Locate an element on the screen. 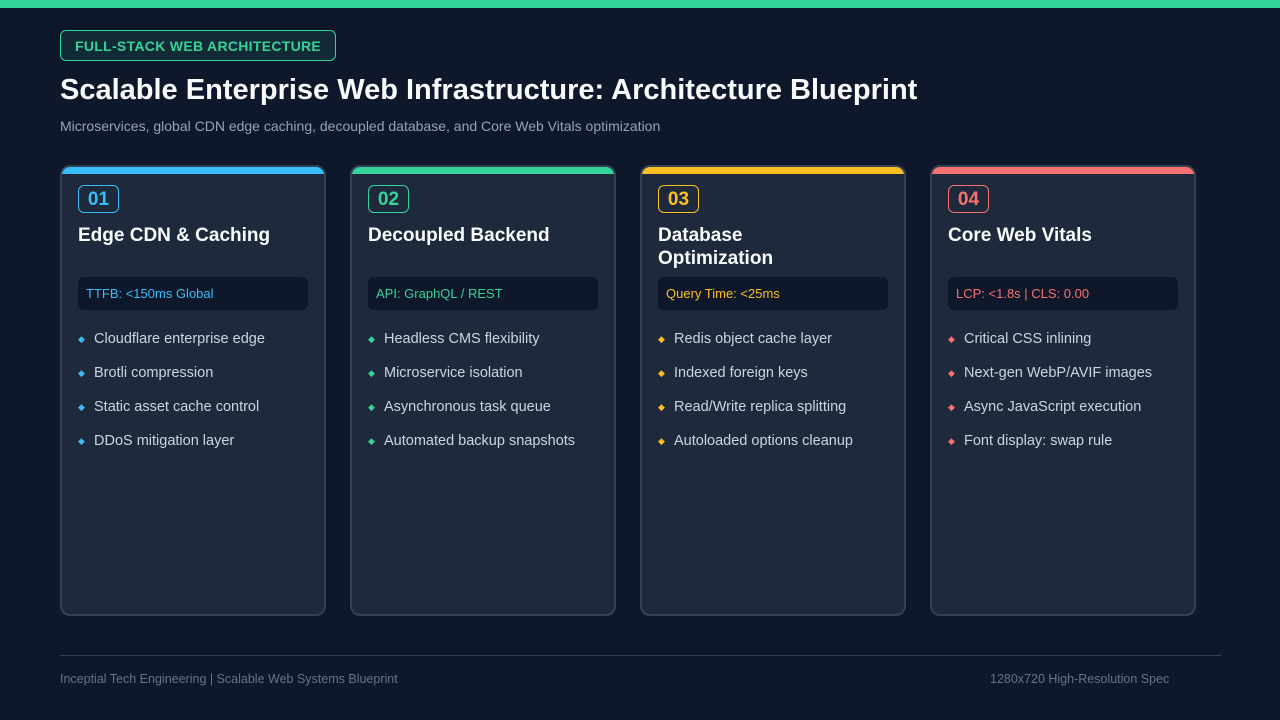 Image resolution: width=1280 pixels, height=720 pixels. card-metric-badge: API: GraphQL / REST is located at coordinates (483, 293).